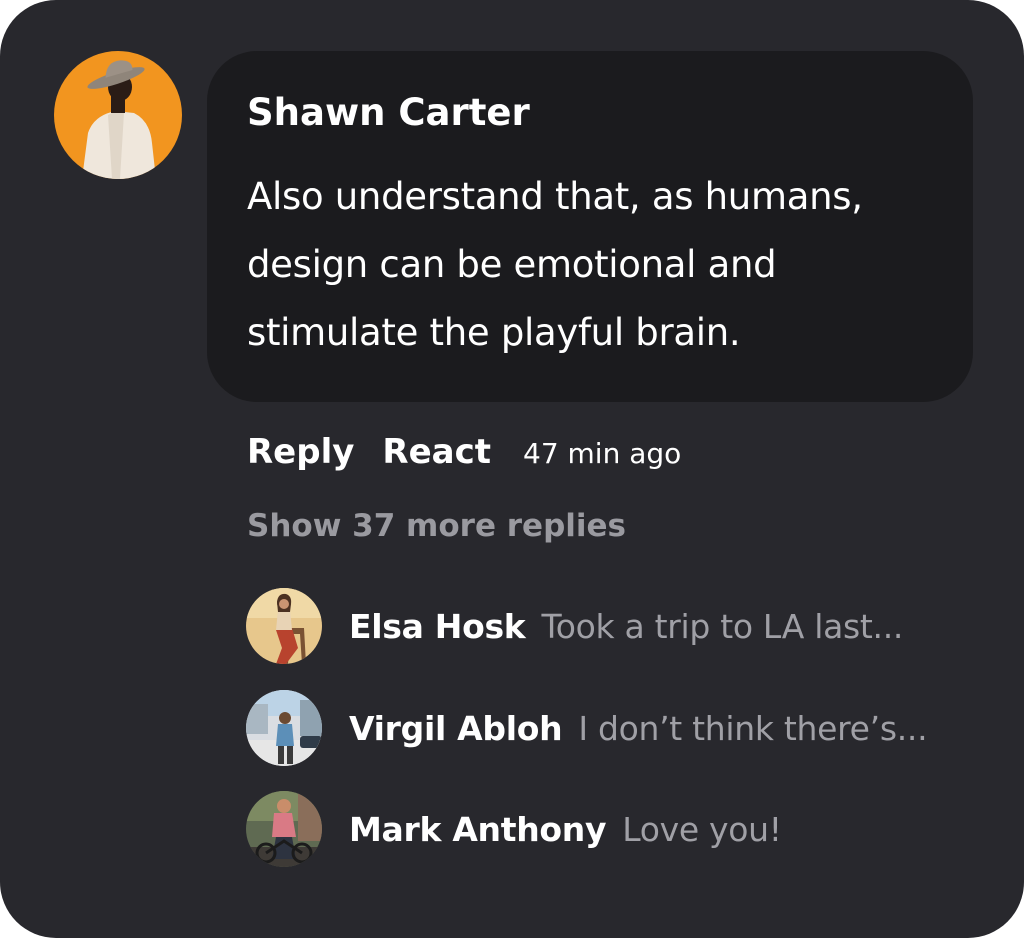 Image resolution: width=1024 pixels, height=938 pixels. What do you see at coordinates (436, 452) in the screenshot?
I see `react-button: React` at bounding box center [436, 452].